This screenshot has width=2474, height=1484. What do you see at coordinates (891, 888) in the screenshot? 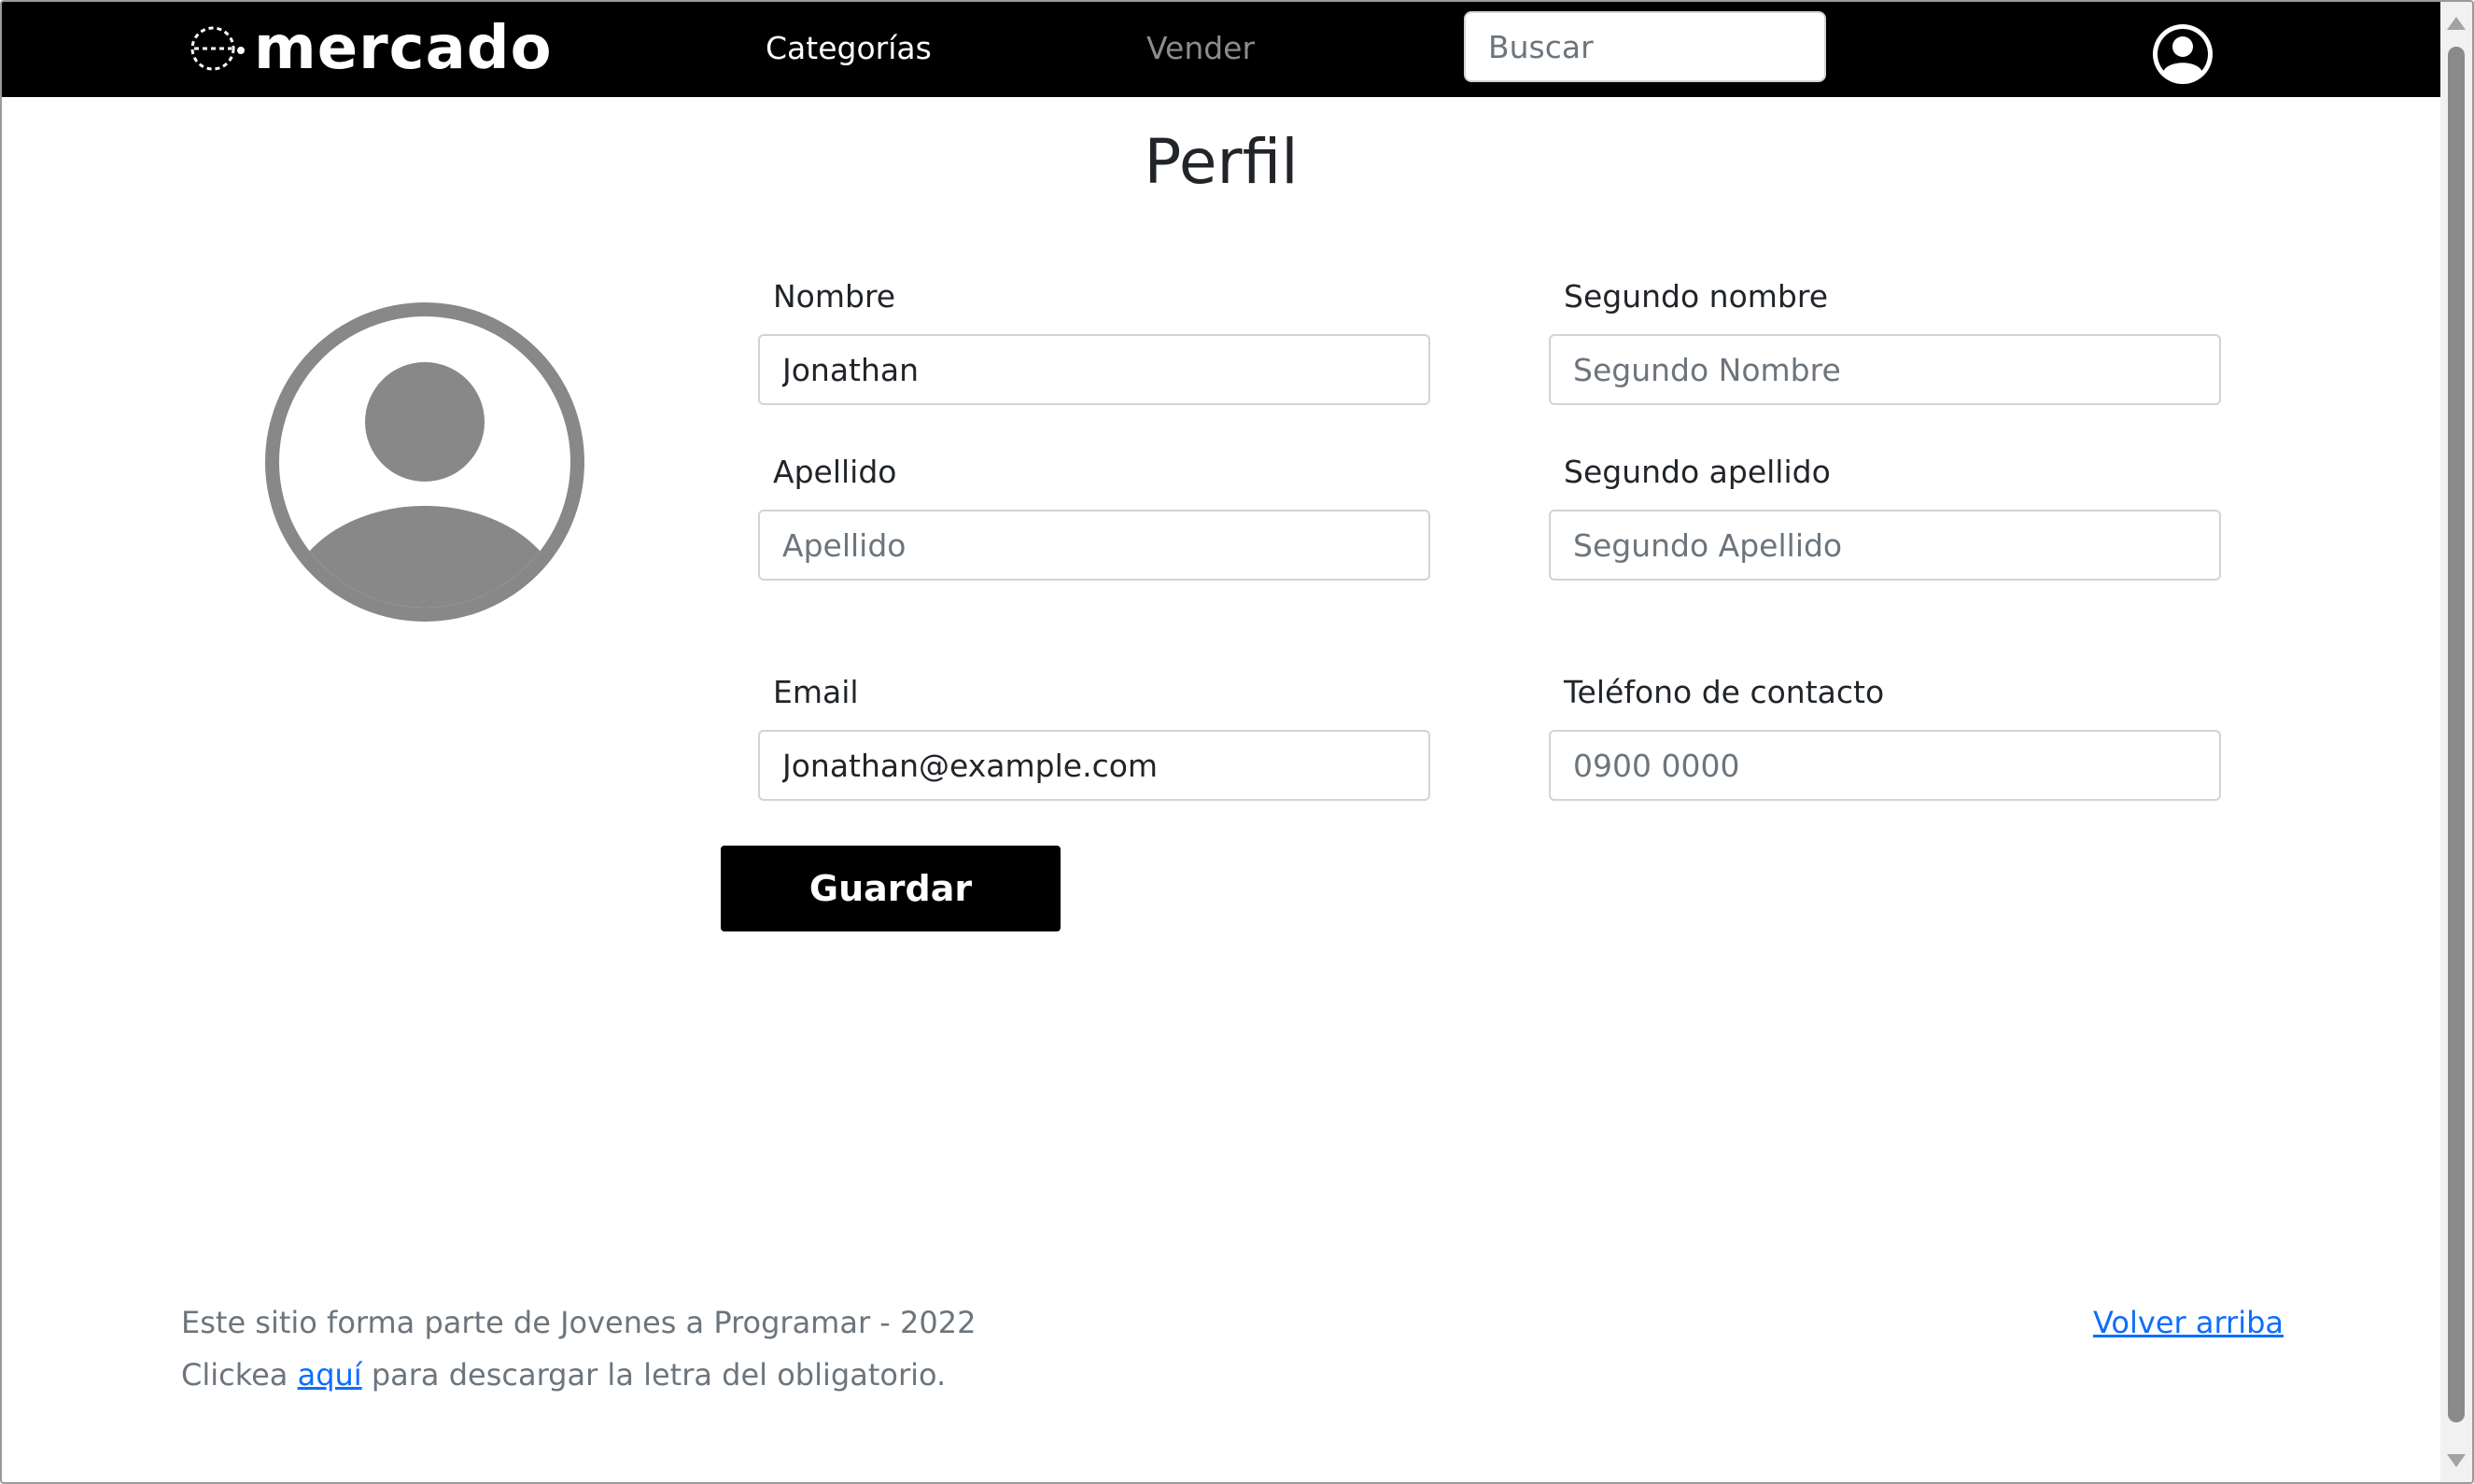
I see `save-button: Guardar` at bounding box center [891, 888].